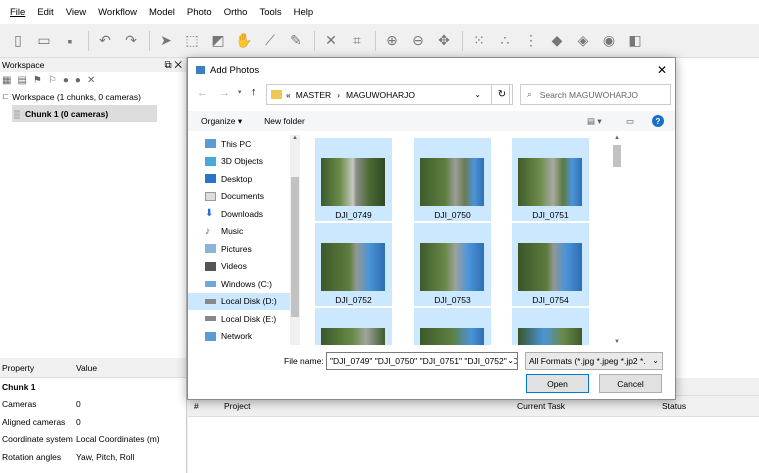 The image size is (759, 473). Describe the element at coordinates (45, 12) in the screenshot. I see `menu-edit: Edit` at that location.